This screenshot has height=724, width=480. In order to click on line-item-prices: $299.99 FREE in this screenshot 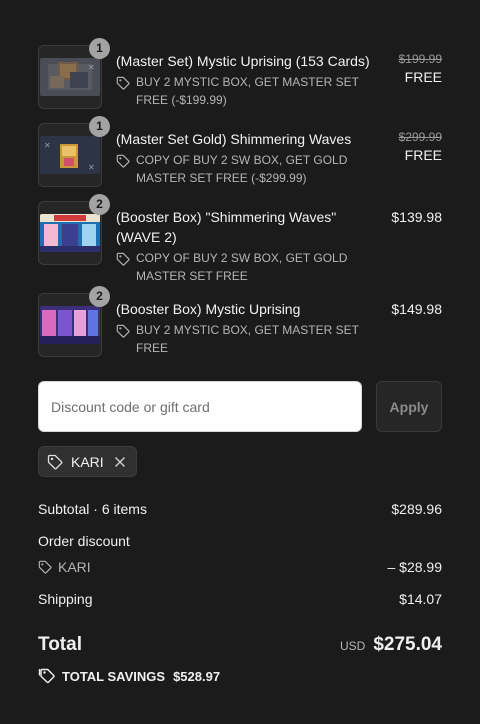, I will do `click(420, 147)`.